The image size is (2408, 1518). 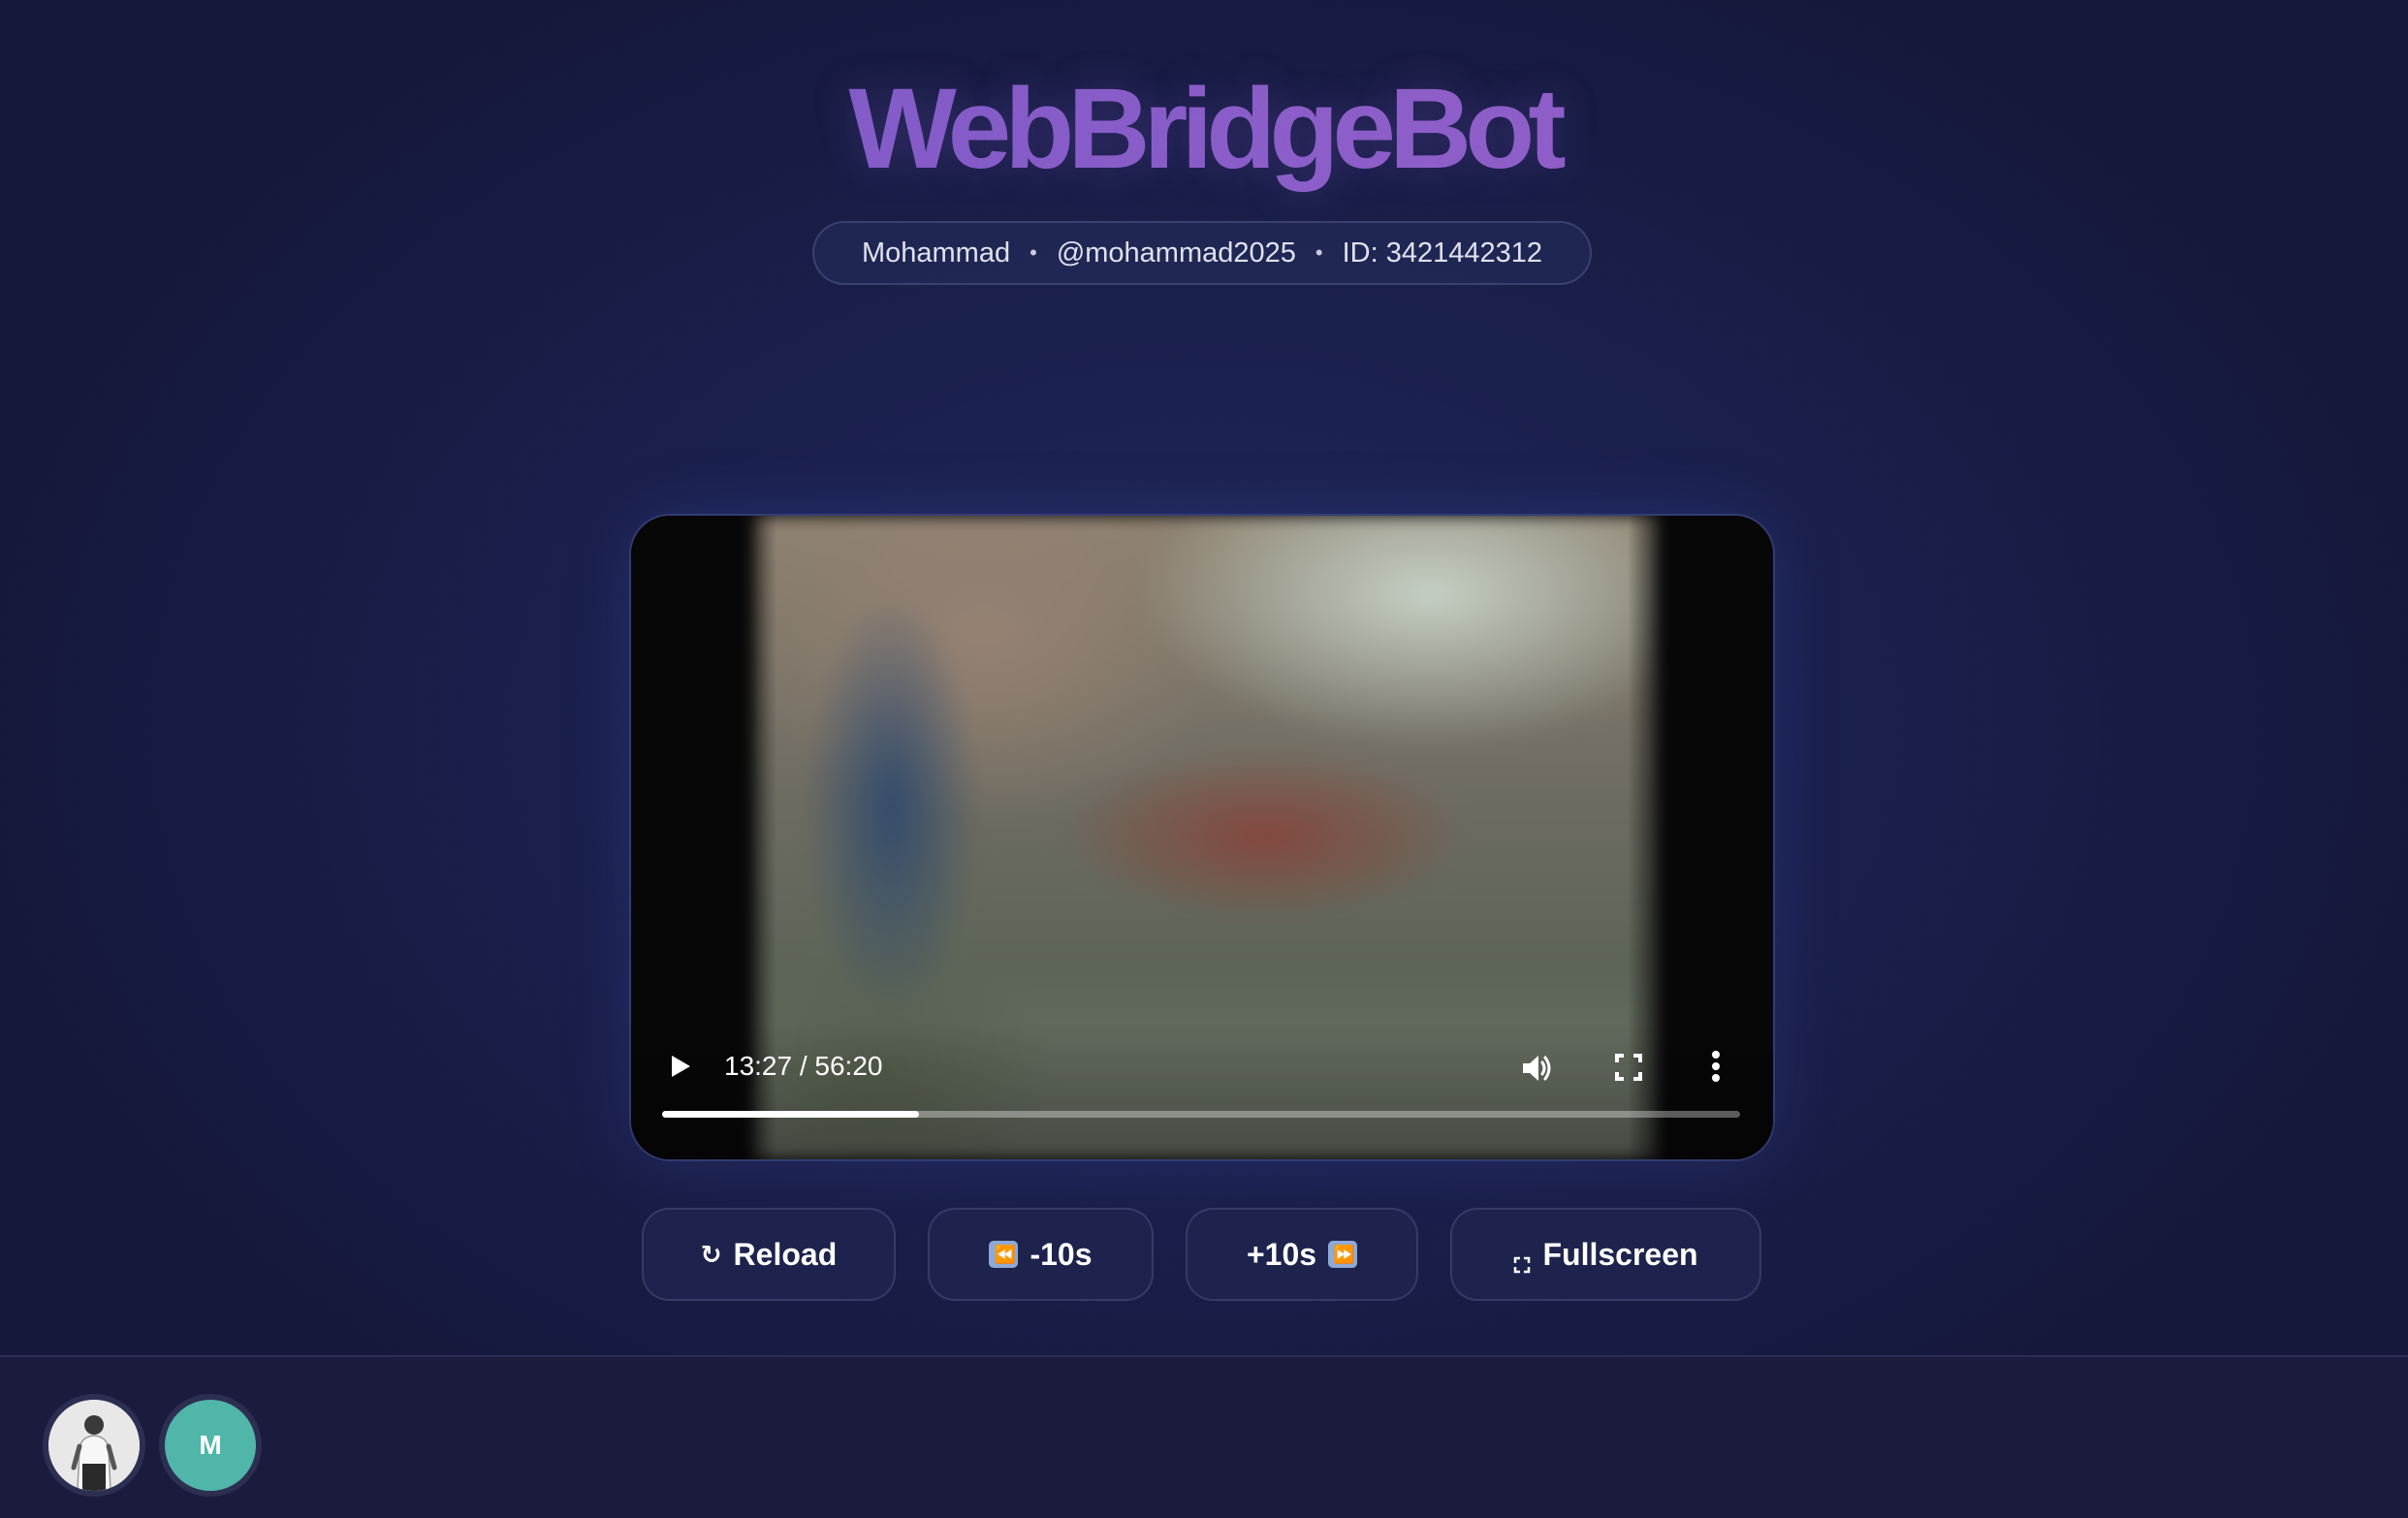 What do you see at coordinates (679, 1066) in the screenshot?
I see `play-icon` at bounding box center [679, 1066].